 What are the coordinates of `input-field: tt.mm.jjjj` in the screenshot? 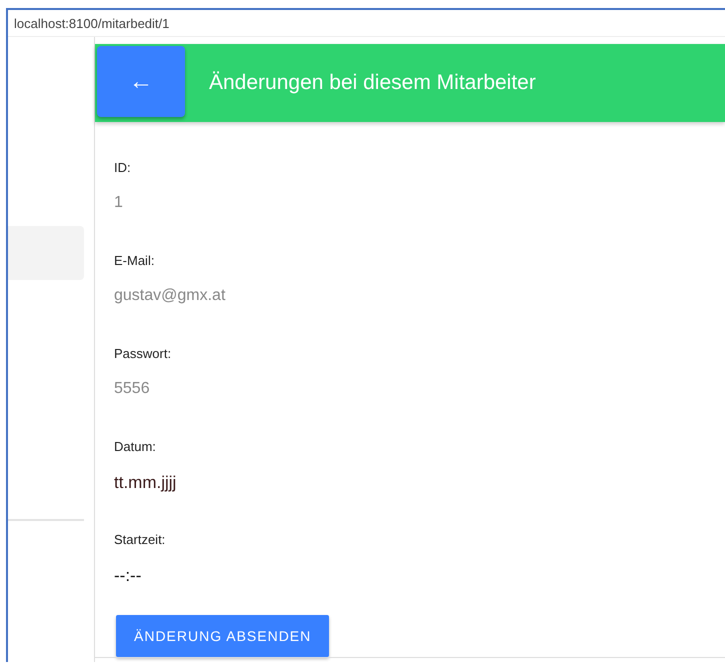 It's located at (145, 482).